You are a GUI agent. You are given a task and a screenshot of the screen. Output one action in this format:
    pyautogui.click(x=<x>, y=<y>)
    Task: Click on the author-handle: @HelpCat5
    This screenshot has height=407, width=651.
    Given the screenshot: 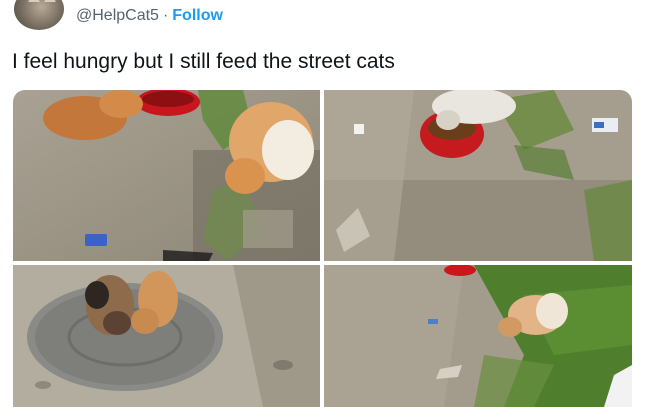 What is the action you would take?
    pyautogui.click(x=117, y=15)
    